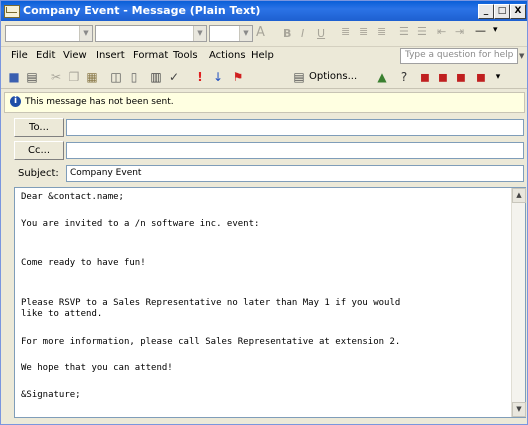 The width and height of the screenshot is (528, 425). What do you see at coordinates (295, 173) in the screenshot?
I see `subject-field: Company Event` at bounding box center [295, 173].